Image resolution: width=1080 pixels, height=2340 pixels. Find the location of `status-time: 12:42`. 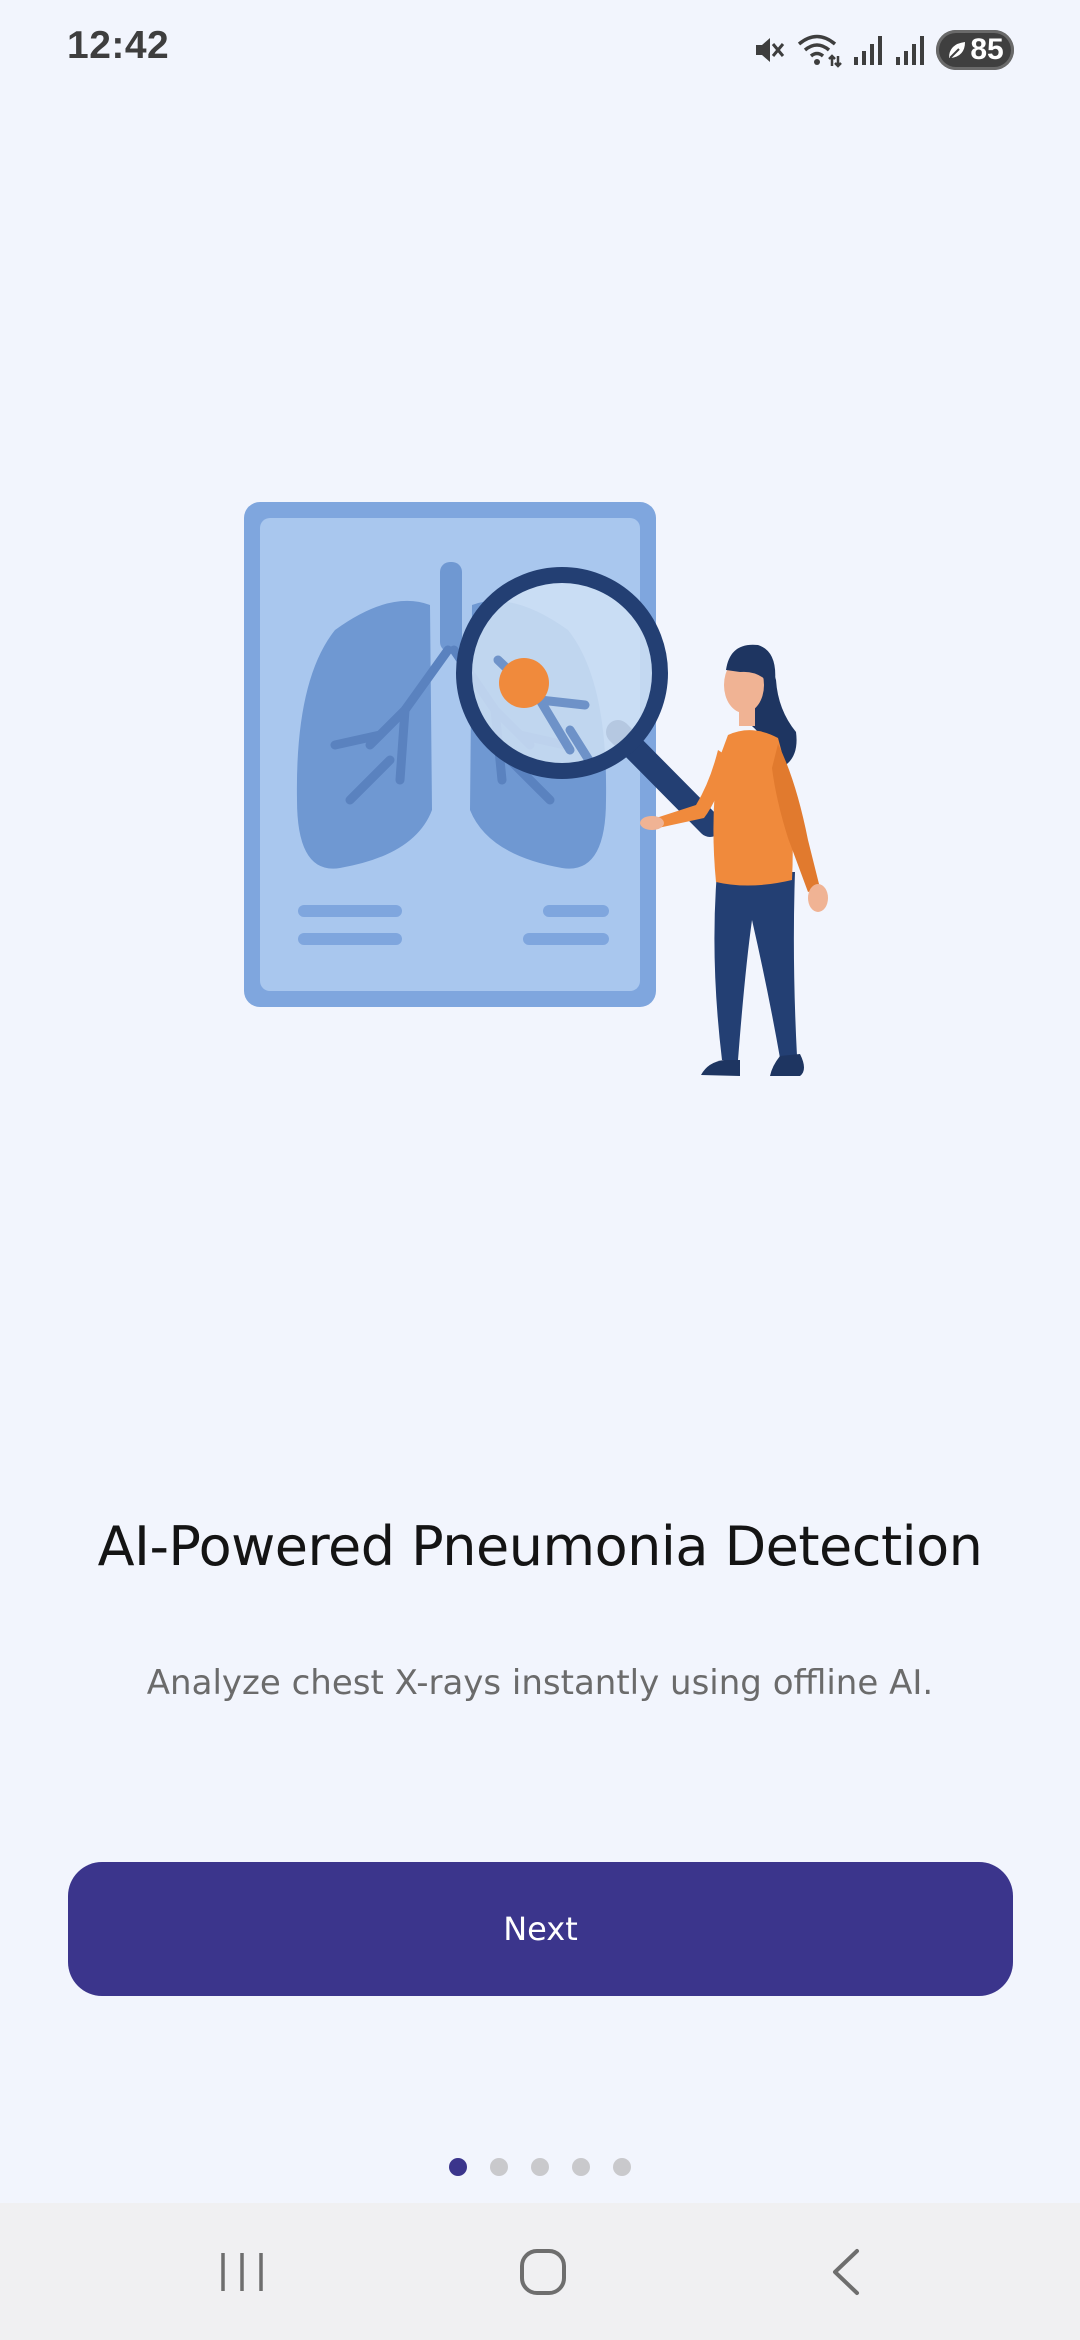

status-time: 12:42 is located at coordinates (118, 45).